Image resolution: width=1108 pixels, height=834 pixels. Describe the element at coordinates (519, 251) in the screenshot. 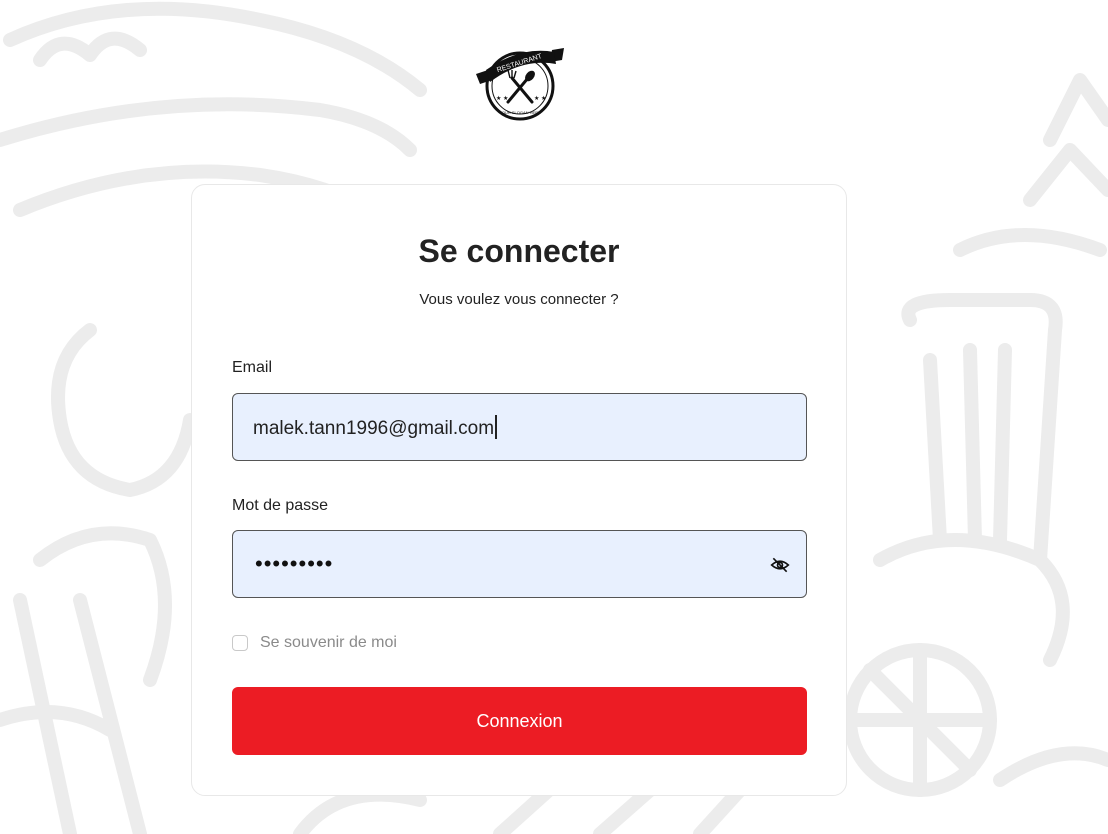

I see `page-title: Se connecter` at that location.